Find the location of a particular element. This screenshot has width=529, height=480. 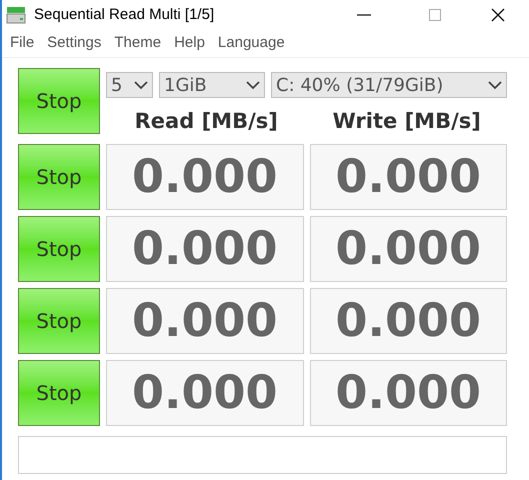

menu-item: Help is located at coordinates (189, 43).